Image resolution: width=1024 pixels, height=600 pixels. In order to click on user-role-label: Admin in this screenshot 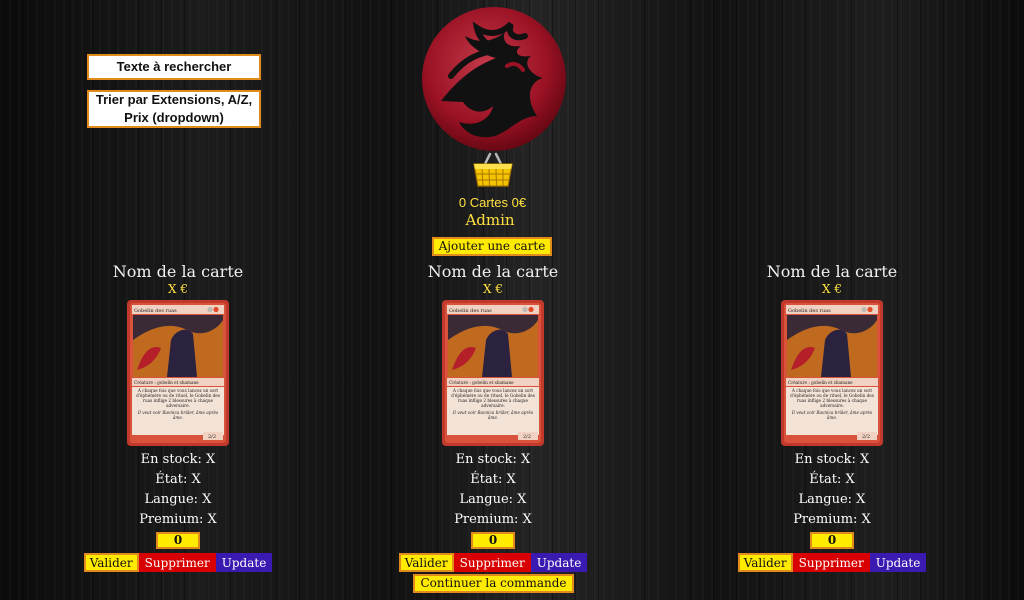, I will do `click(490, 220)`.